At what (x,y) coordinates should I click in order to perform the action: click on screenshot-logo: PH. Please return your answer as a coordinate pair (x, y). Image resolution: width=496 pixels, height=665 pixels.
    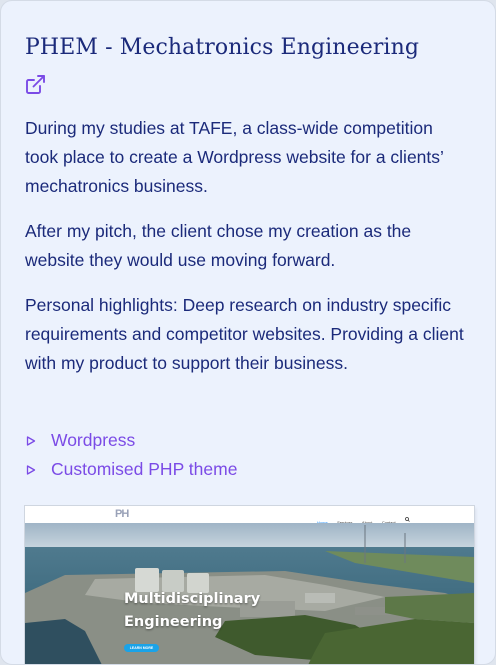
    Looking at the image, I should click on (122, 514).